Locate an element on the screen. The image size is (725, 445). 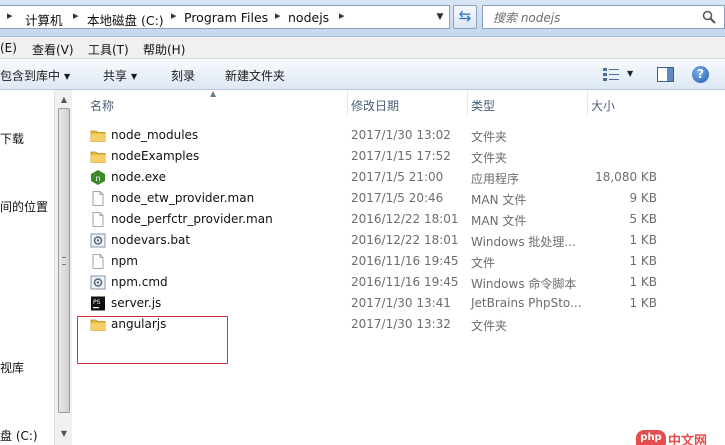
file-modified-date: 2017/1/5 20:46 is located at coordinates (397, 198).